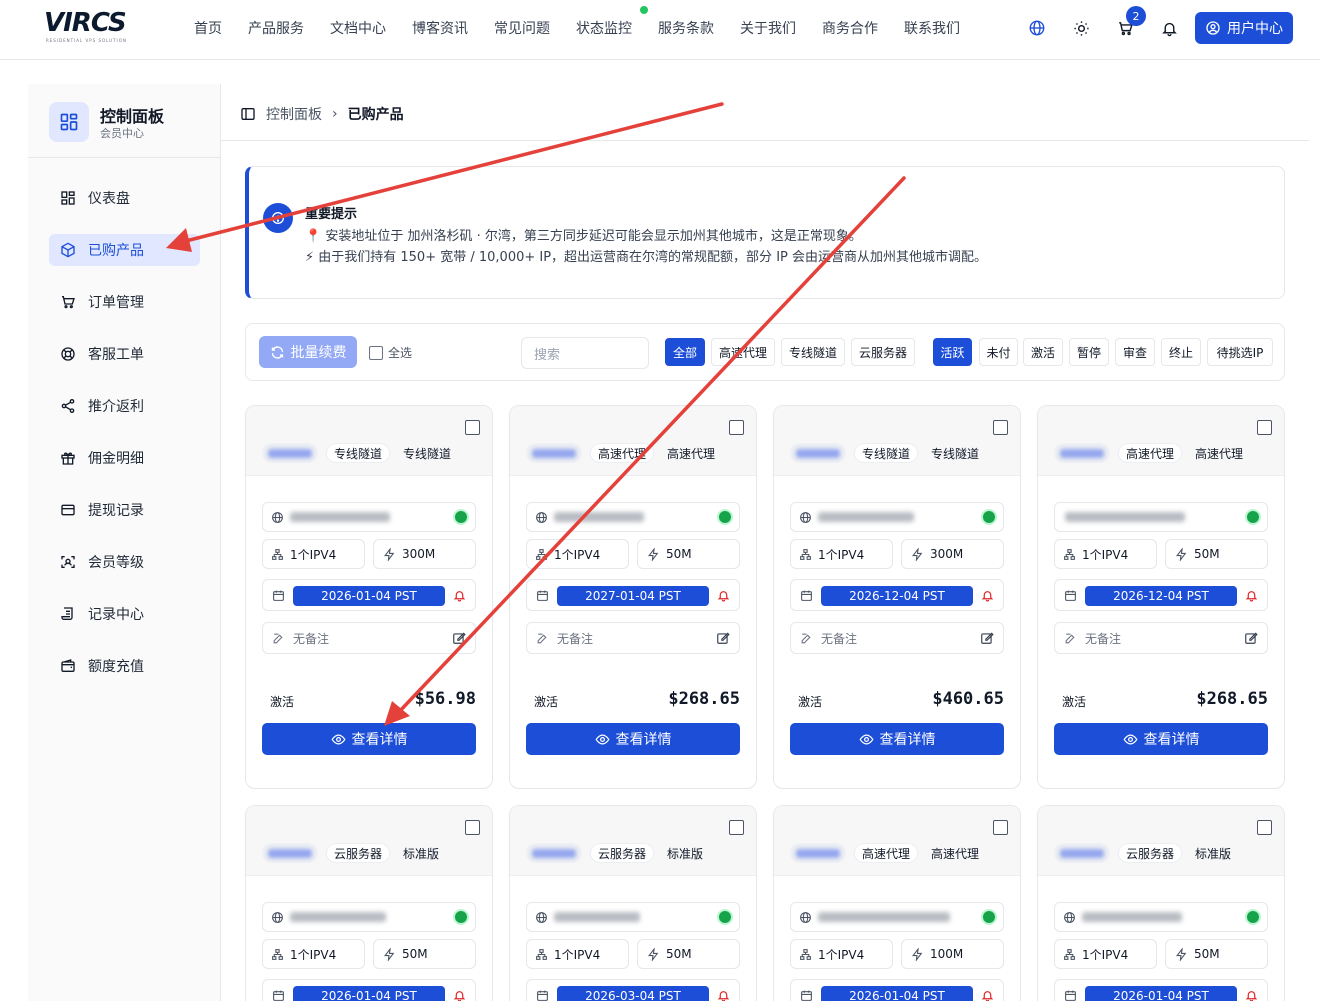  What do you see at coordinates (1253, 517) in the screenshot?
I see `online-status-dot` at bounding box center [1253, 517].